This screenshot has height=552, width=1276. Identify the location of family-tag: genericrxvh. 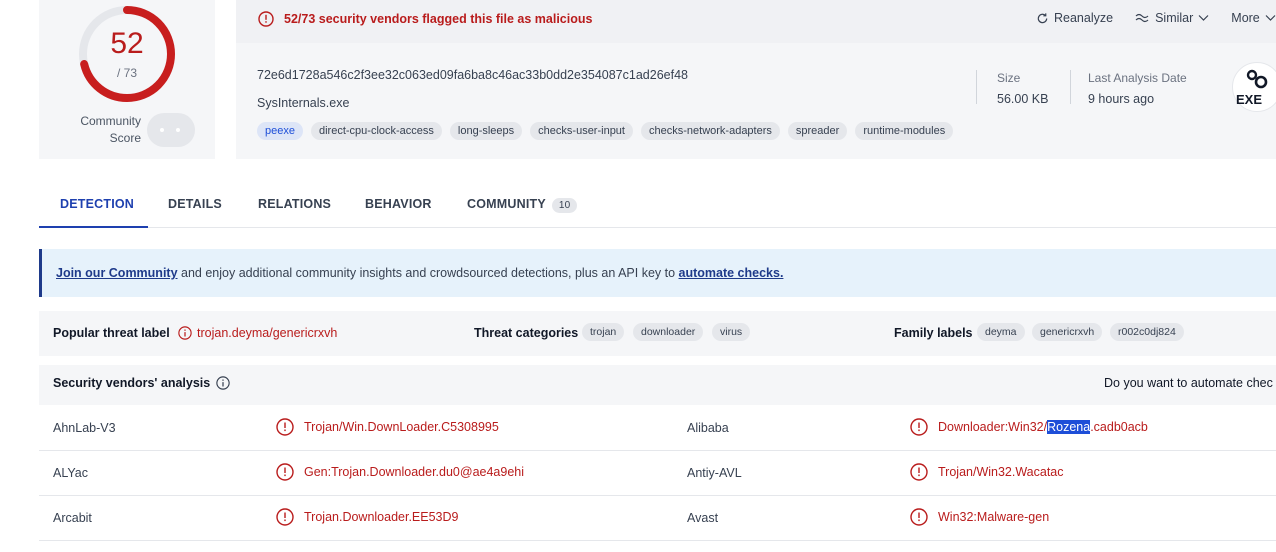
(1067, 332).